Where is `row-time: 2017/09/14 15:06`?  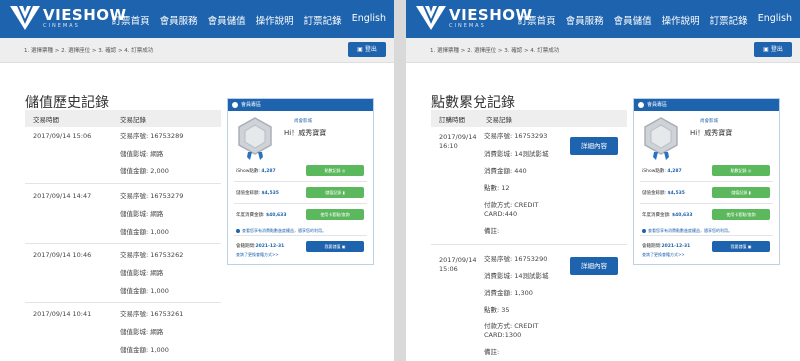 row-time: 2017/09/14 15:06 is located at coordinates (62, 136).